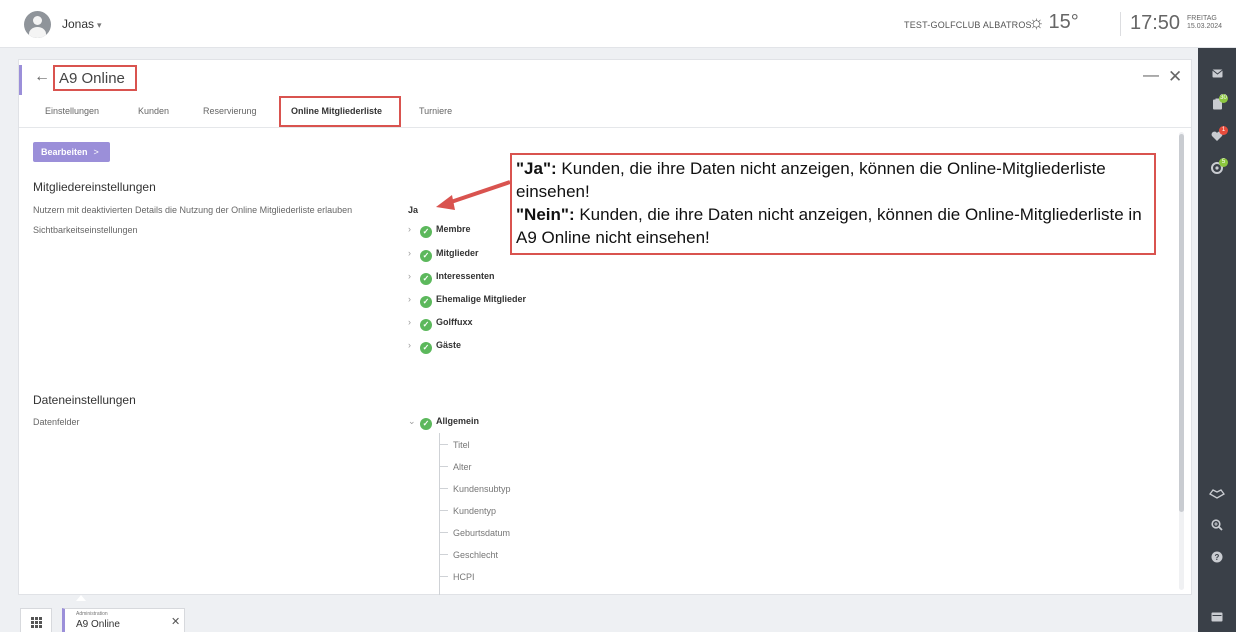 This screenshot has width=1236, height=632. I want to click on edit-button: Bearbeiten >, so click(71, 152).